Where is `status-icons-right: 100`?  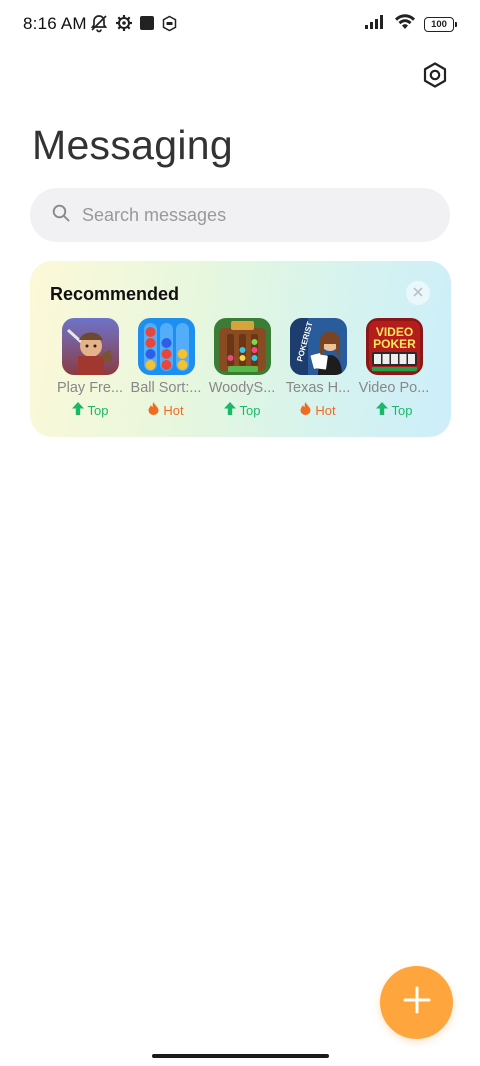 status-icons-right: 100 is located at coordinates (410, 24).